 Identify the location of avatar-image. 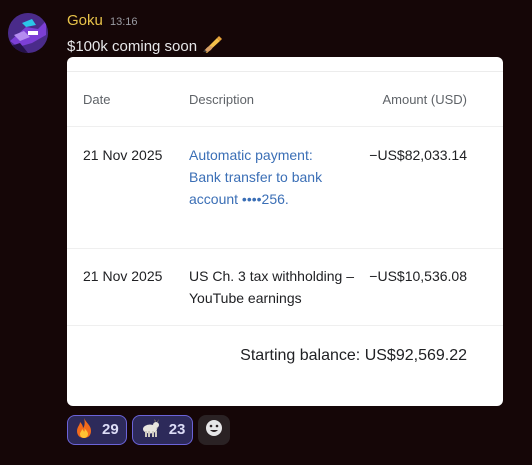
(28, 33).